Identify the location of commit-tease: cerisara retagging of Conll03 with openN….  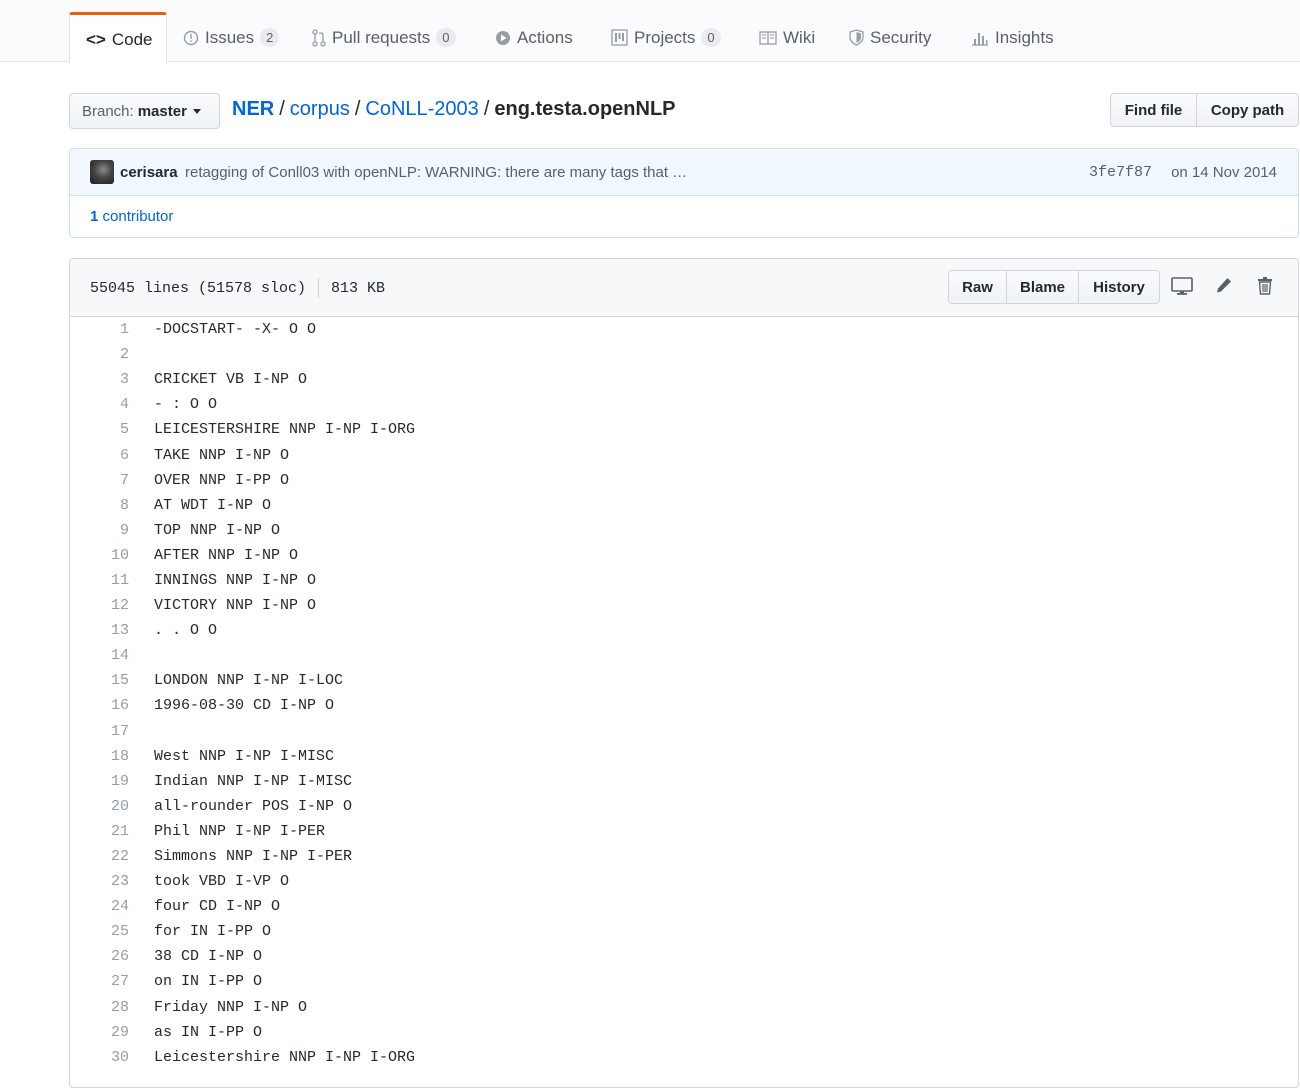
(684, 193).